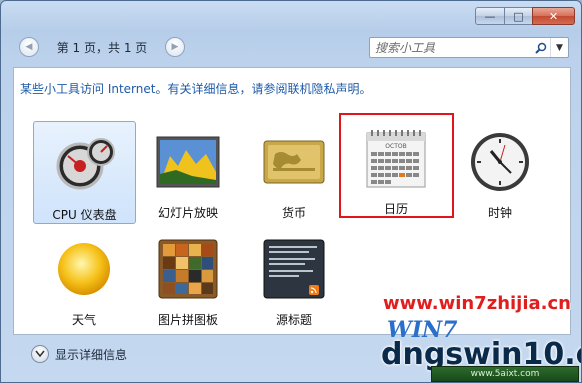 This screenshot has width=582, height=383. Describe the element at coordinates (293, 213) in the screenshot. I see `gadget-label: 货币` at that location.